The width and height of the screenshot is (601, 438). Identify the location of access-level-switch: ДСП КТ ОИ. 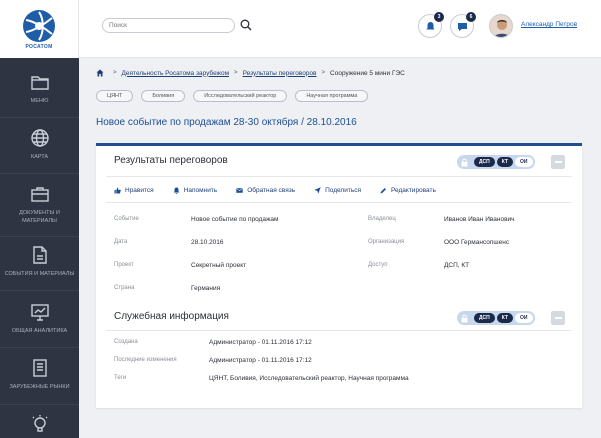
(496, 318).